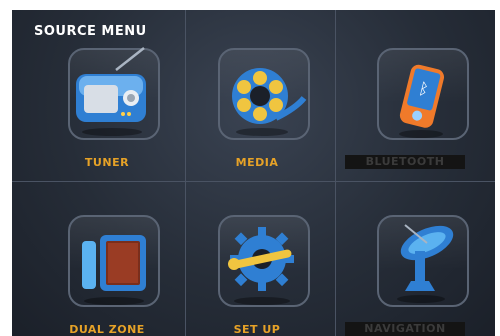 This screenshot has height=336, width=500. What do you see at coordinates (422, 101) in the screenshot?
I see `phone-bluetooth-icon: ᛒ` at bounding box center [422, 101].